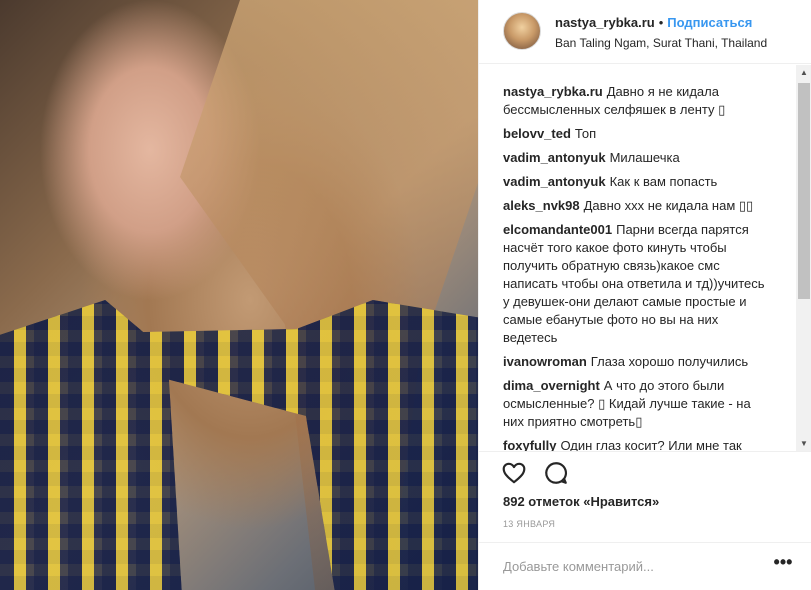 The width and height of the screenshot is (811, 590). Describe the element at coordinates (661, 43) in the screenshot. I see `post-location: Ban Taling Ngam, Surat Thani, Thailand` at that location.